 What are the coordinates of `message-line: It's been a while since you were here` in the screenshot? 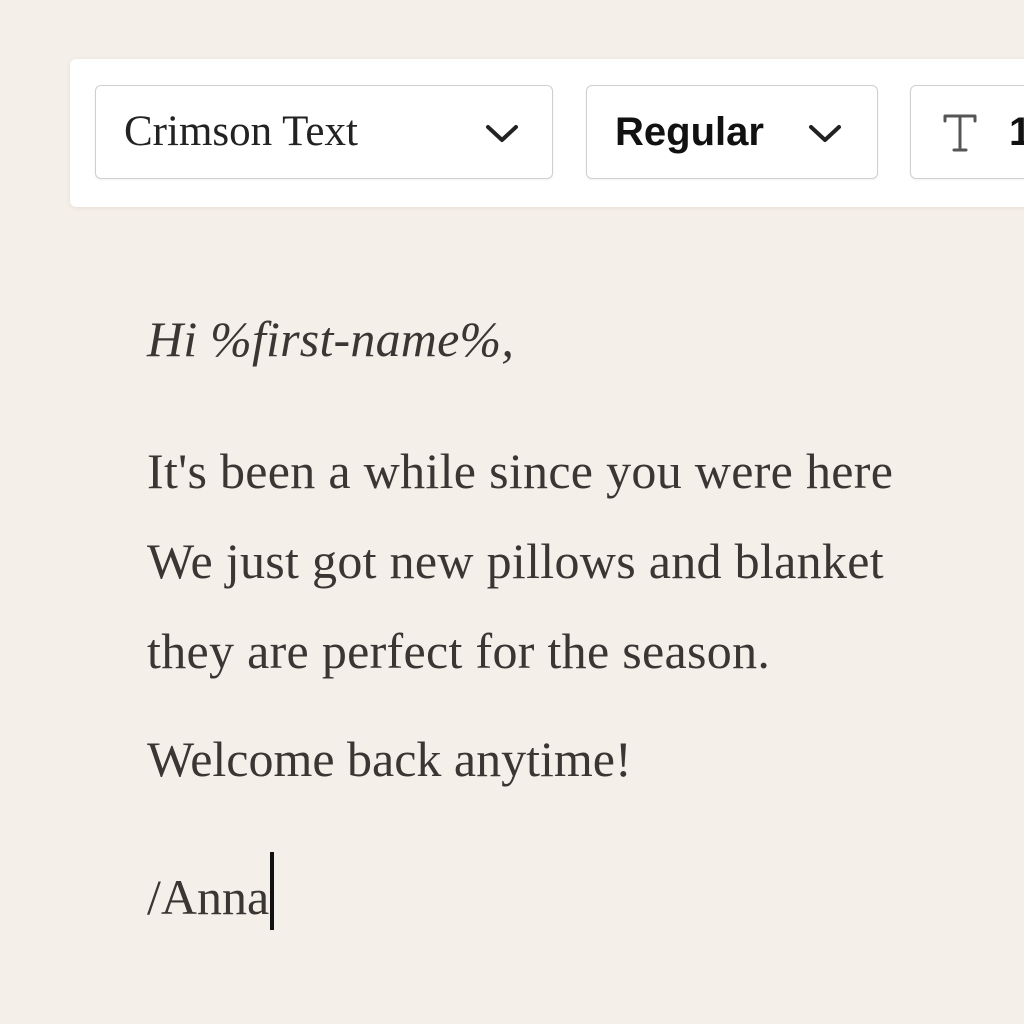 It's located at (520, 471).